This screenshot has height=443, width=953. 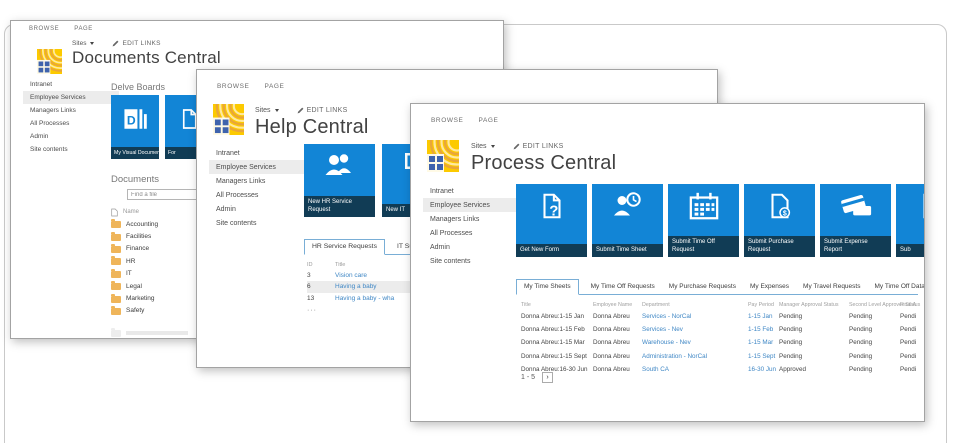 I want to click on tile-label: My Visual Documents, so click(x=135, y=153).